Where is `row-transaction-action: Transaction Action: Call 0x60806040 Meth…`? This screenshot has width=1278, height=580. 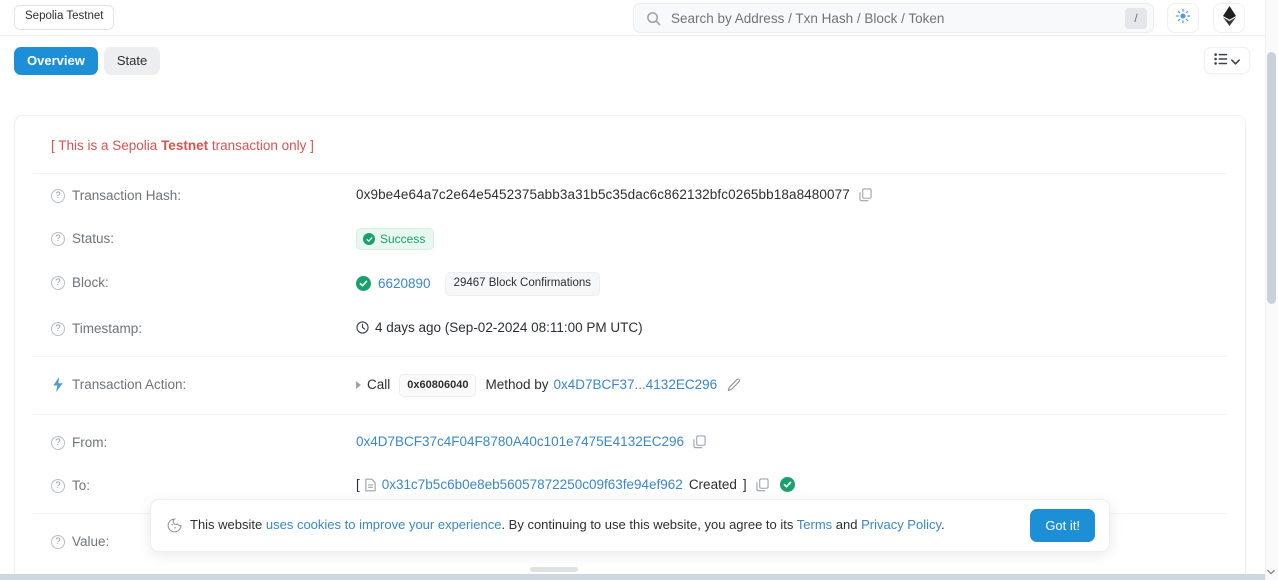
row-transaction-action: Transaction Action: Call 0x60806040 Meth… is located at coordinates (630, 385).